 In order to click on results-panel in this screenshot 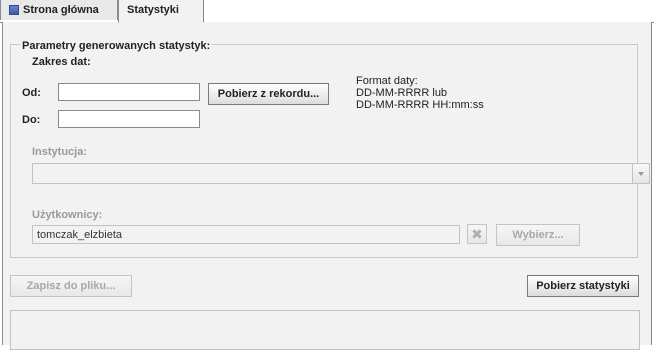, I will do `click(325, 330)`.